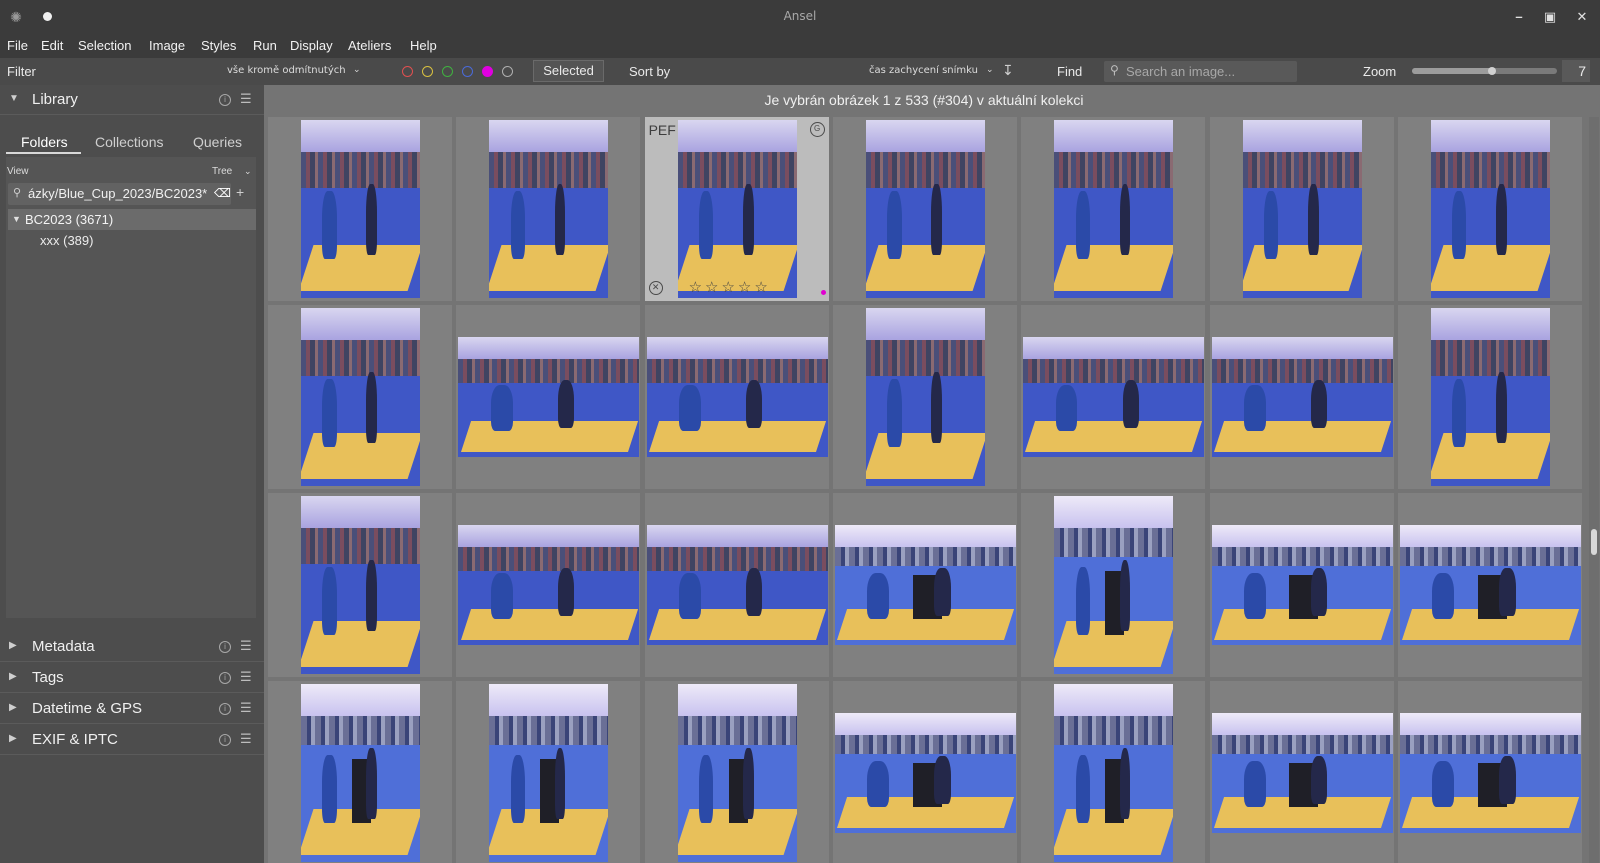 The image size is (1600, 863). I want to click on group-icon: G, so click(817, 129).